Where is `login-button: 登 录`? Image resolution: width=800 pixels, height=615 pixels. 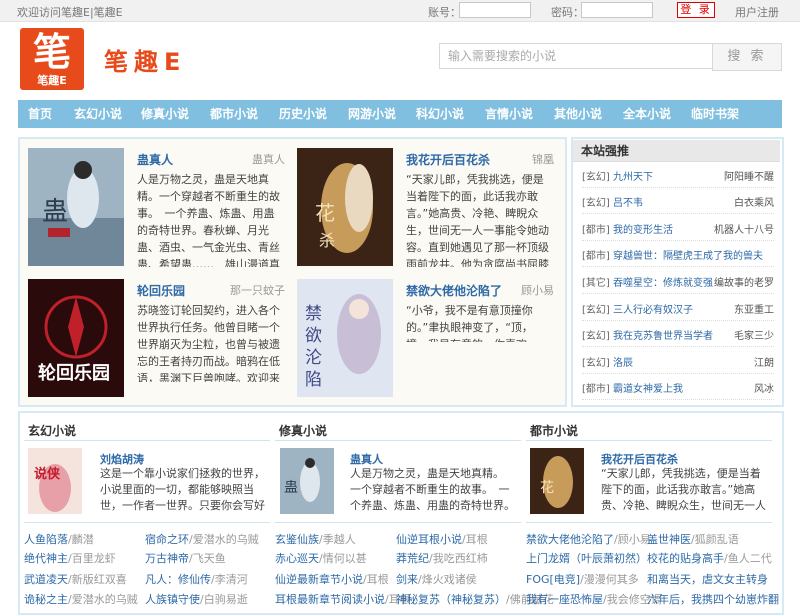 login-button: 登 录 is located at coordinates (696, 10).